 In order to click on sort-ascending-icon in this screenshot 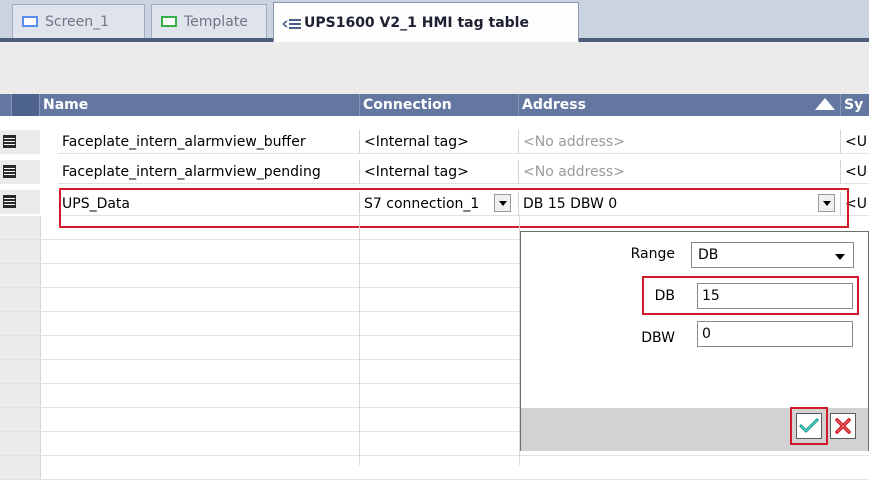, I will do `click(825, 104)`.